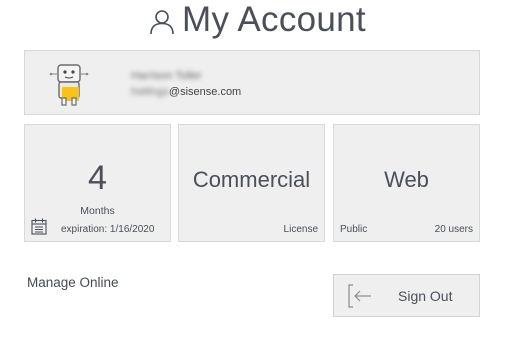  I want to click on profile-email: hsttlngs@sisense.com, so click(186, 92).